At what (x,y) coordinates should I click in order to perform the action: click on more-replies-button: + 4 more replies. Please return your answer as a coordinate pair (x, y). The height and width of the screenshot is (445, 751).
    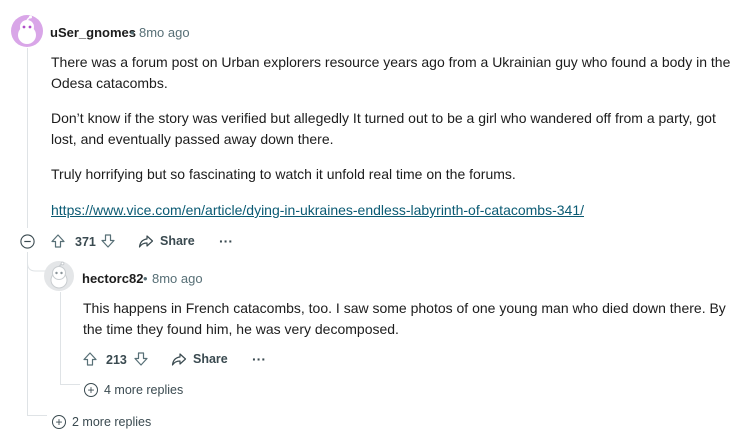
    Looking at the image, I should click on (133, 390).